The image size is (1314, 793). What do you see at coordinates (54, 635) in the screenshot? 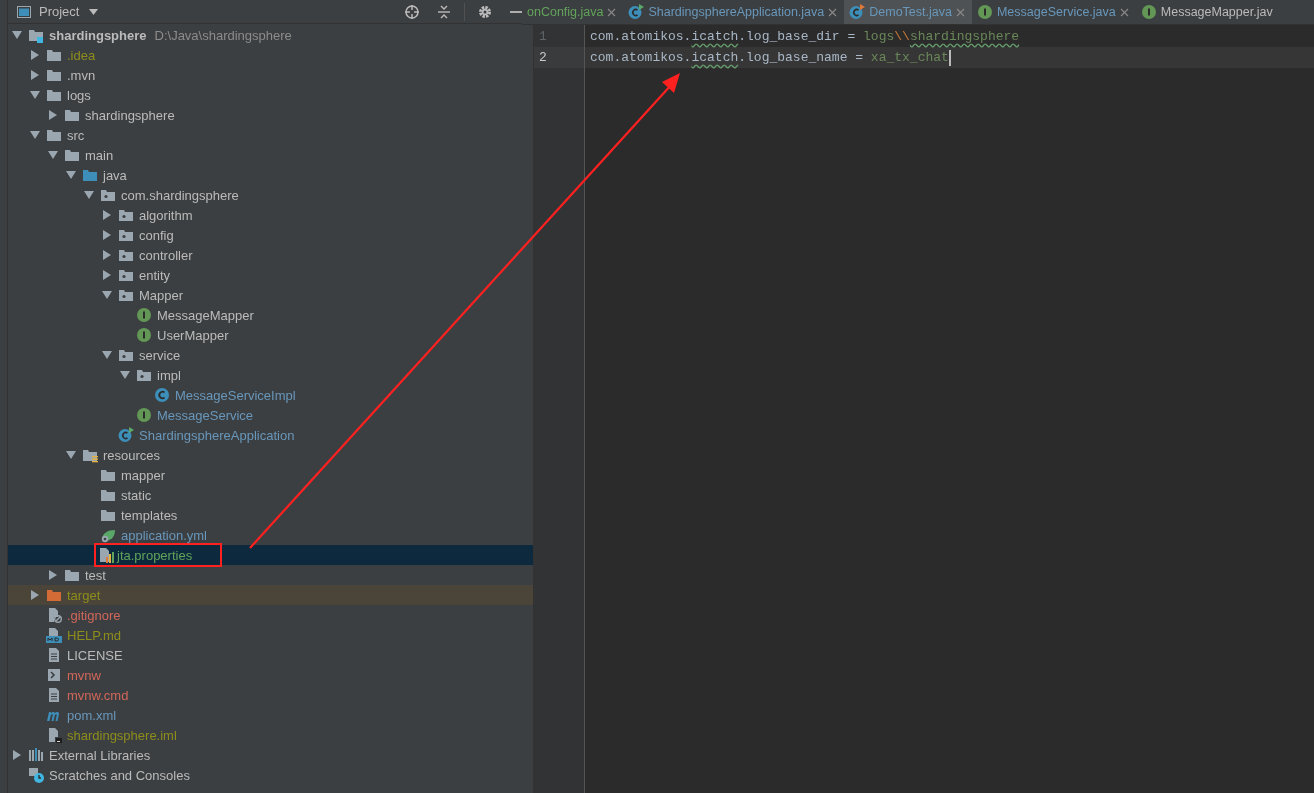
I see `markdown-file-icon` at bounding box center [54, 635].